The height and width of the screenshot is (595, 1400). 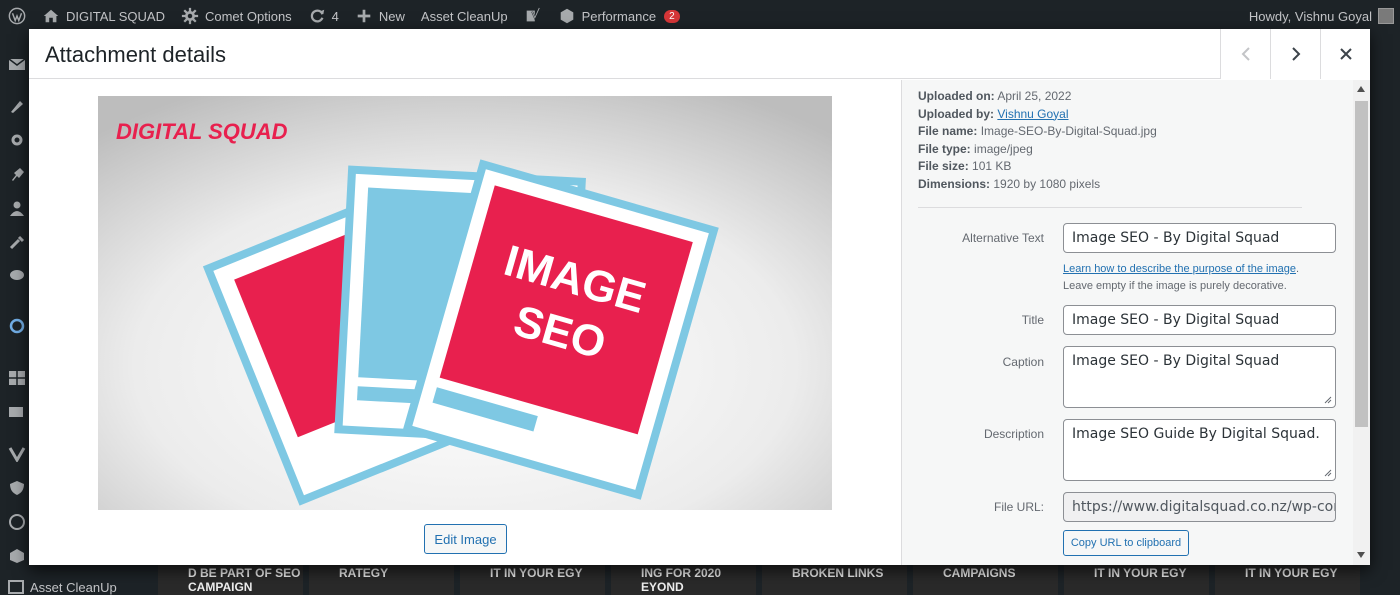 What do you see at coordinates (834, 580) in the screenshot?
I see `media-thumbnail: BROKEN LINKS` at bounding box center [834, 580].